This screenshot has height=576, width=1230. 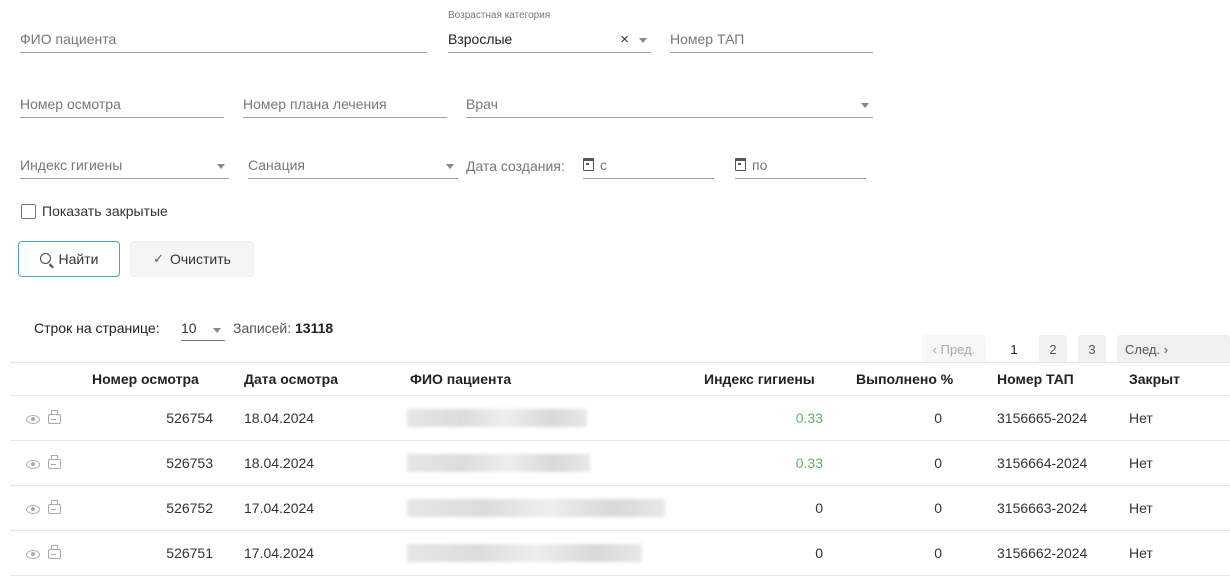 I want to click on cell-tap-number: 3156664-2024, so click(x=1052, y=463).